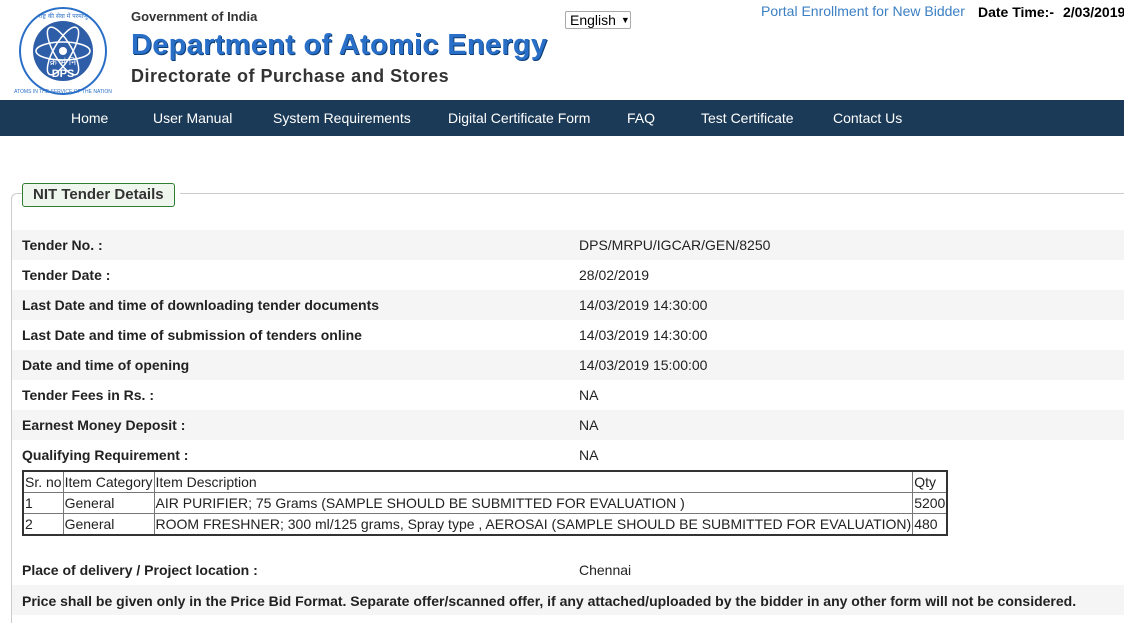 Image resolution: width=1124 pixels, height=623 pixels. Describe the element at coordinates (593, 20) in the screenshot. I see `language-selected: English` at that location.